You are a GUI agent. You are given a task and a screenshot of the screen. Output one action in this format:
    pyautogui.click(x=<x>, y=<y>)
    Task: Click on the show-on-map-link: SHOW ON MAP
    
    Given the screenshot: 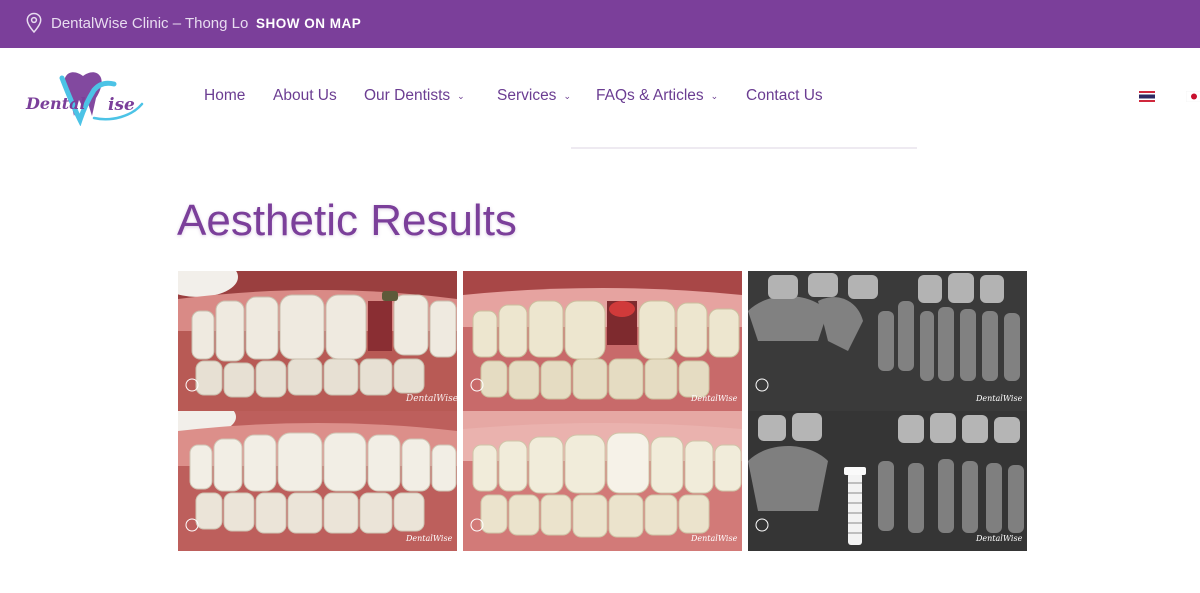 What is the action you would take?
    pyautogui.click(x=308, y=23)
    